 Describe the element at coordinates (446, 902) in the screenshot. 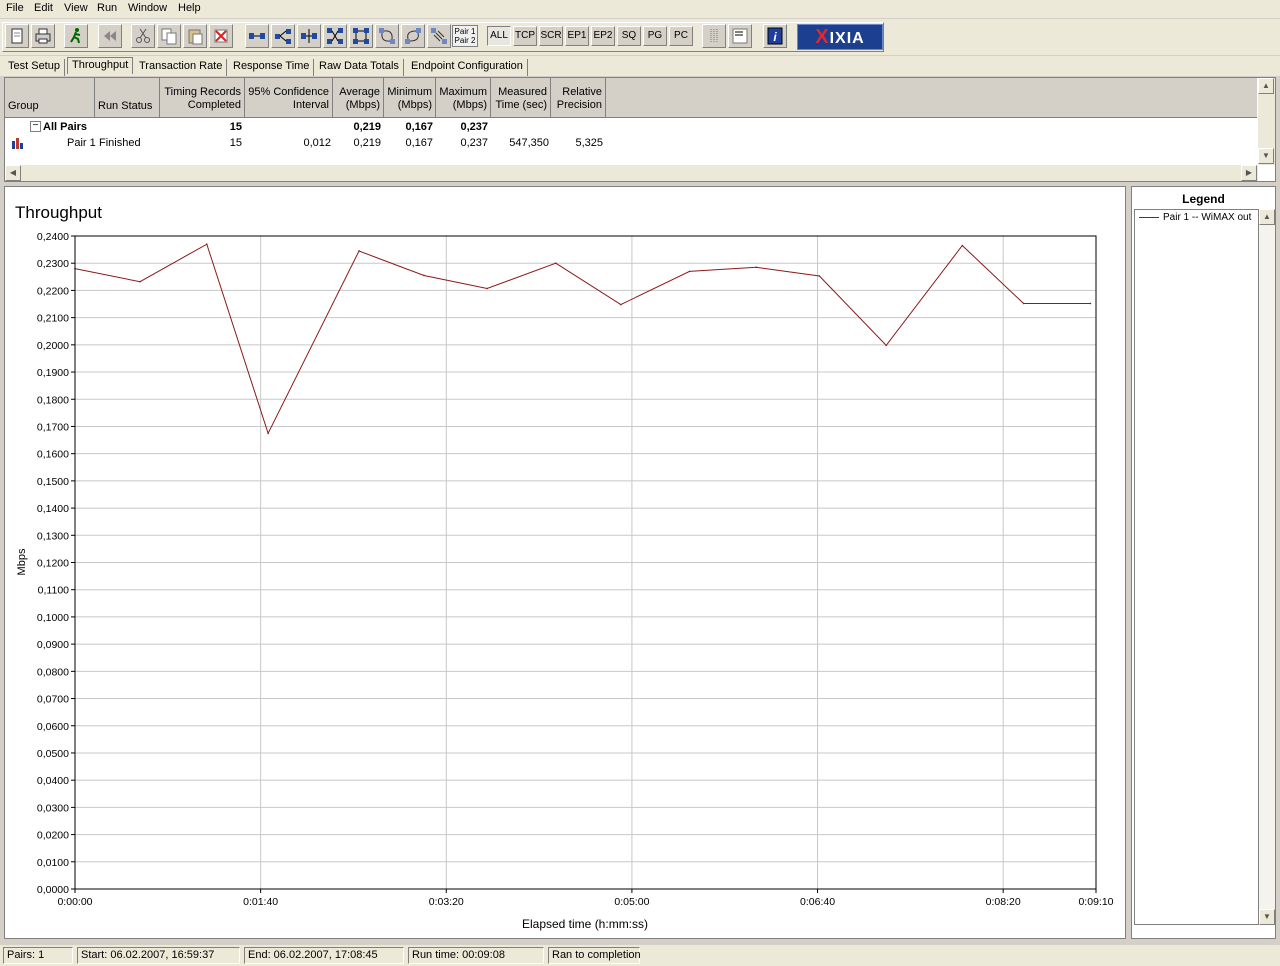

I see `x-tick-label: 0:03:20` at that location.